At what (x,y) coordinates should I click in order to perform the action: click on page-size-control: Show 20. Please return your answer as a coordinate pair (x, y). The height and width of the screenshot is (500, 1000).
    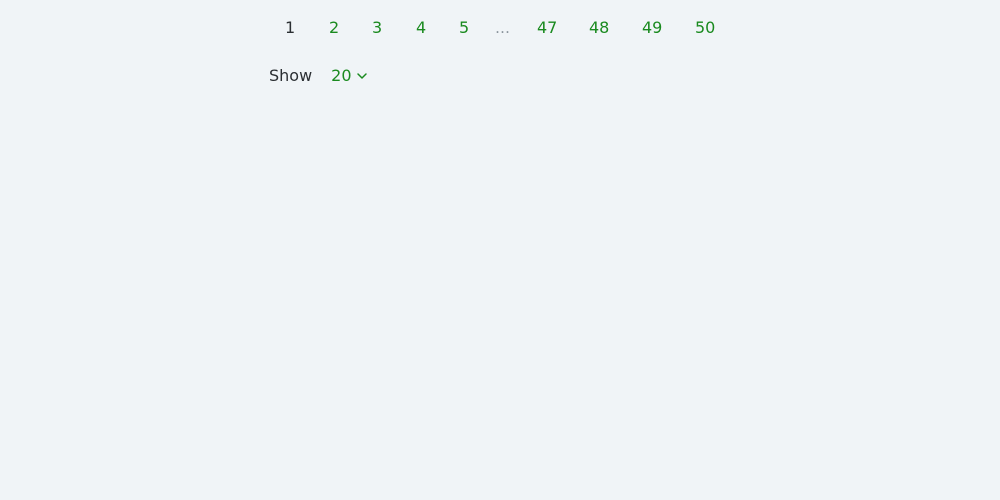
    Looking at the image, I should click on (318, 76).